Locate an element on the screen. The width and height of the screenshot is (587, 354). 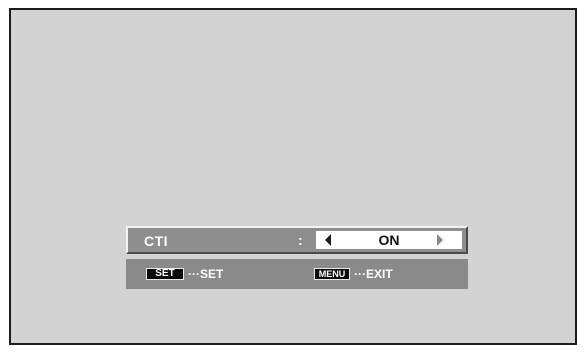
osd-help-bar: SET ···SET MENU ···EXIT is located at coordinates (297, 274).